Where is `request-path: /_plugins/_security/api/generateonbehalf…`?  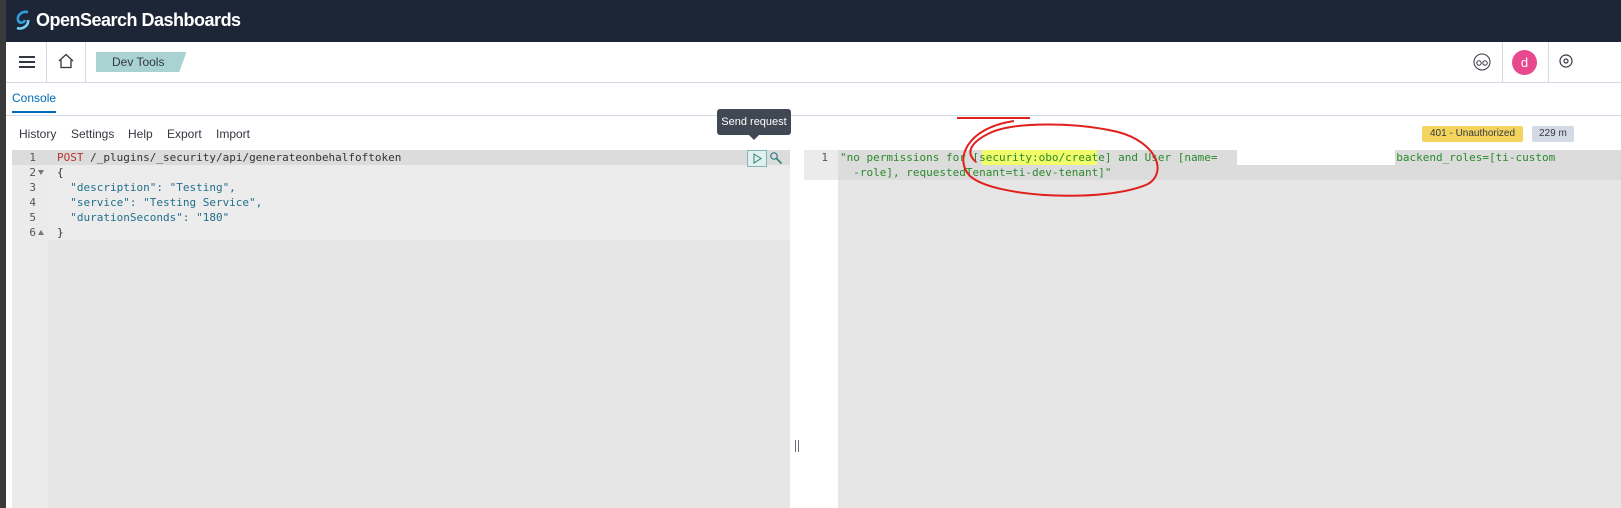 request-path: /_plugins/_security/api/generateonbehalf… is located at coordinates (242, 157).